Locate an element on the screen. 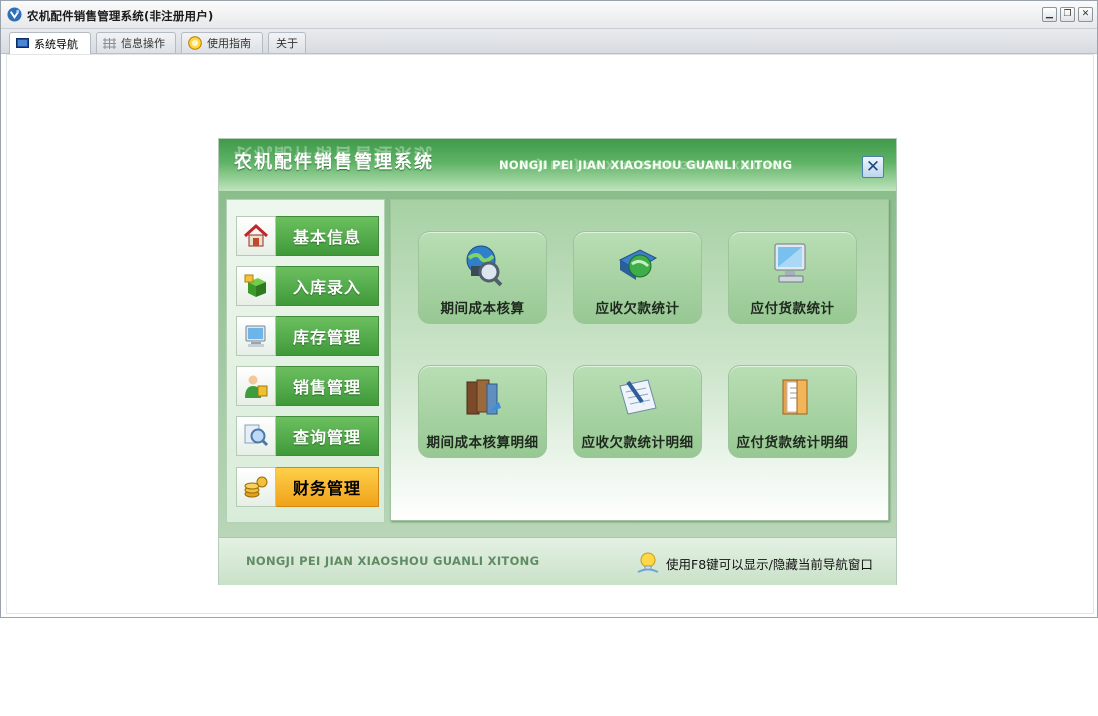  menu-item-query: 查询管理 is located at coordinates (307, 436).